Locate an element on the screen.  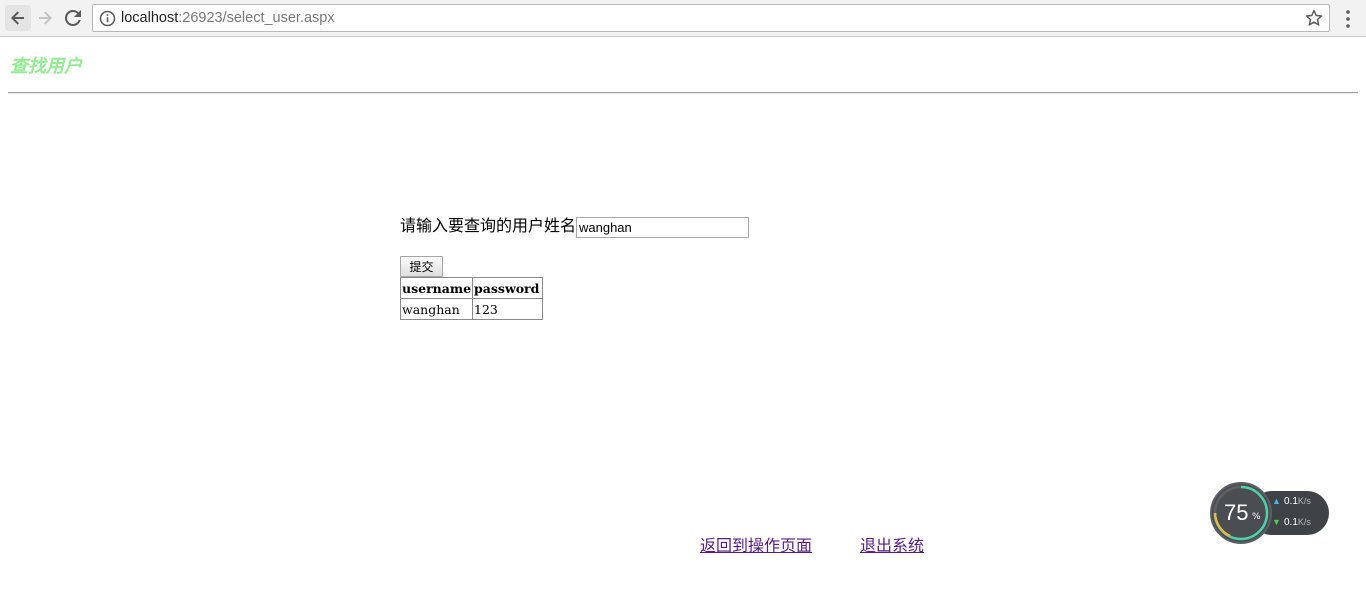
table-header-row: username password is located at coordinates (471, 288).